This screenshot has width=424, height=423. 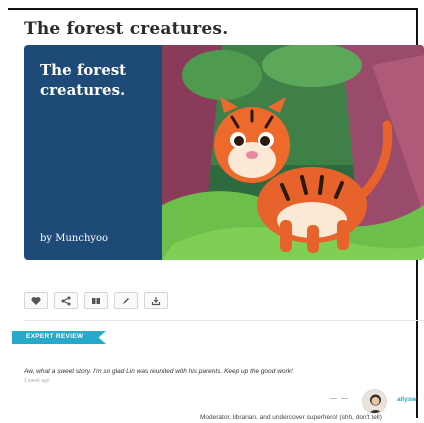 I want to click on download-button, so click(x=156, y=300).